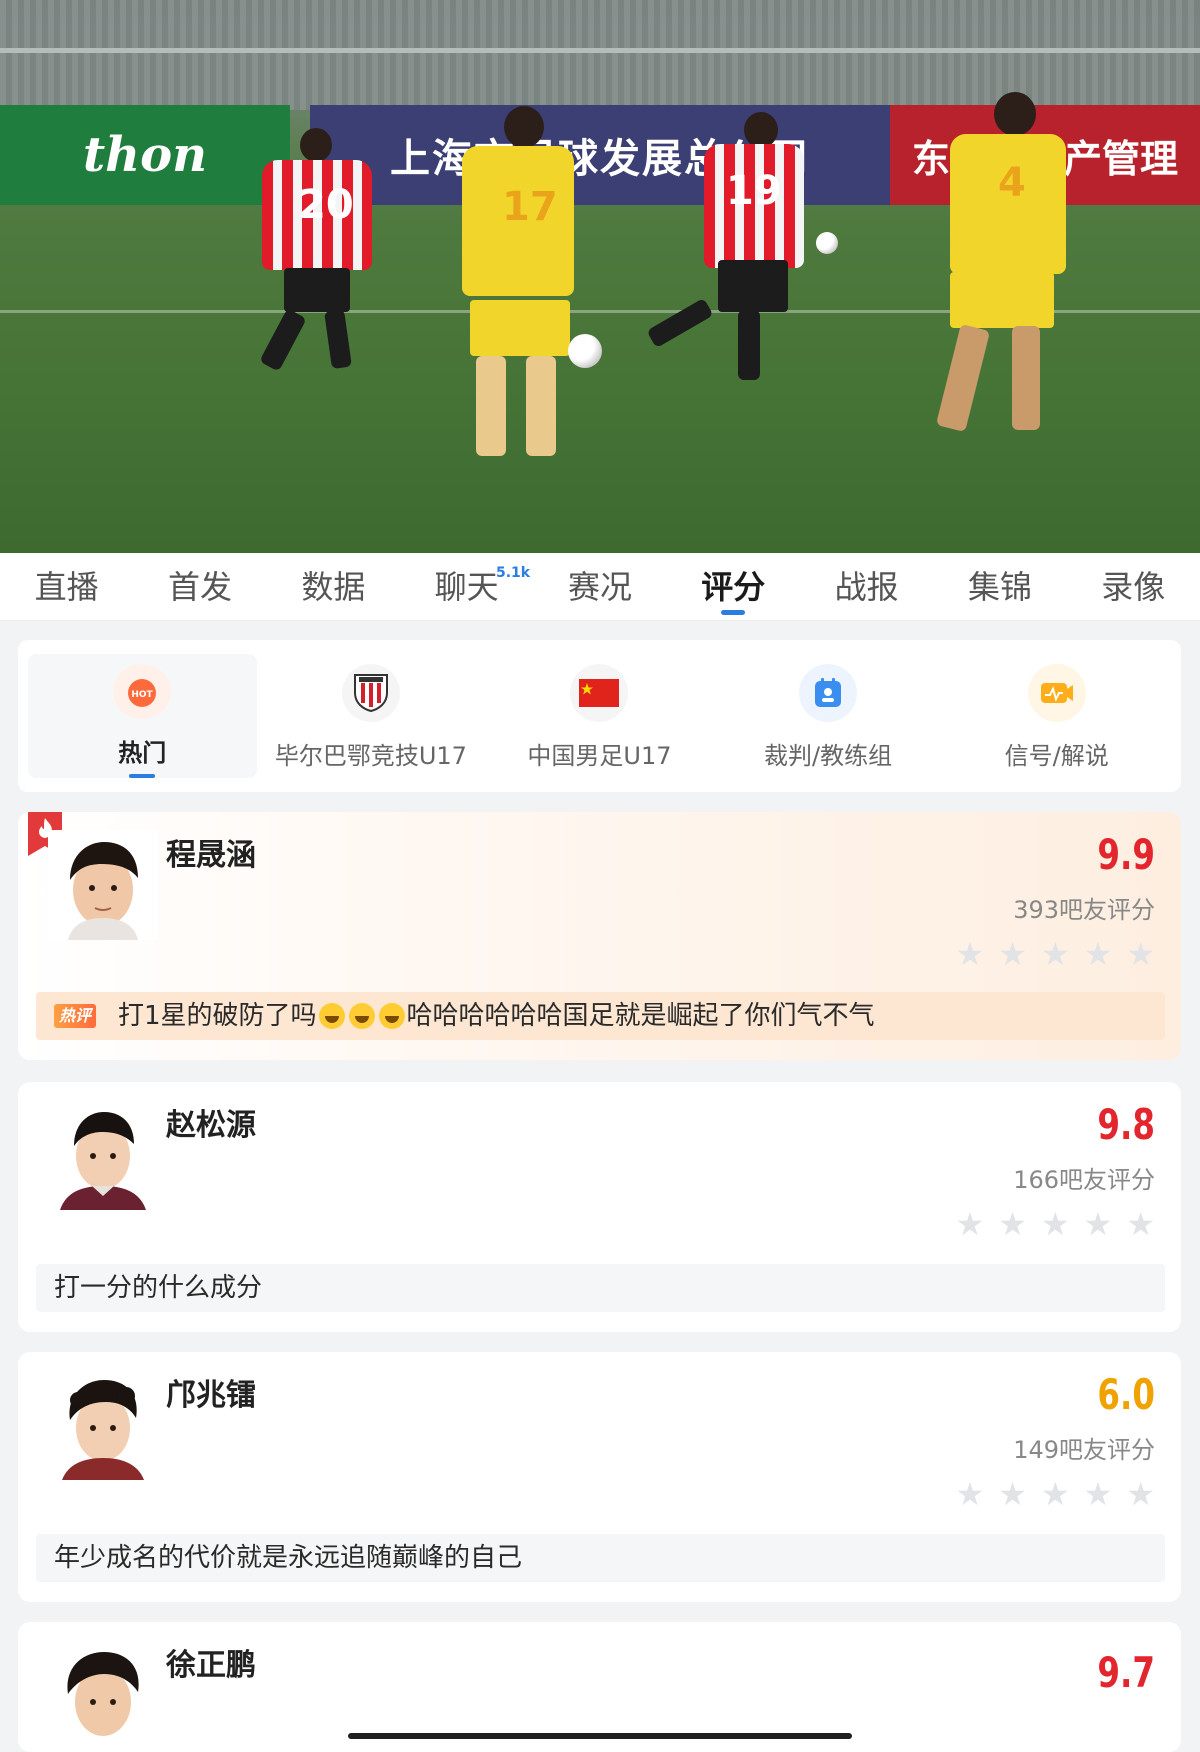  I want to click on player-score: 9.9, so click(1126, 854).